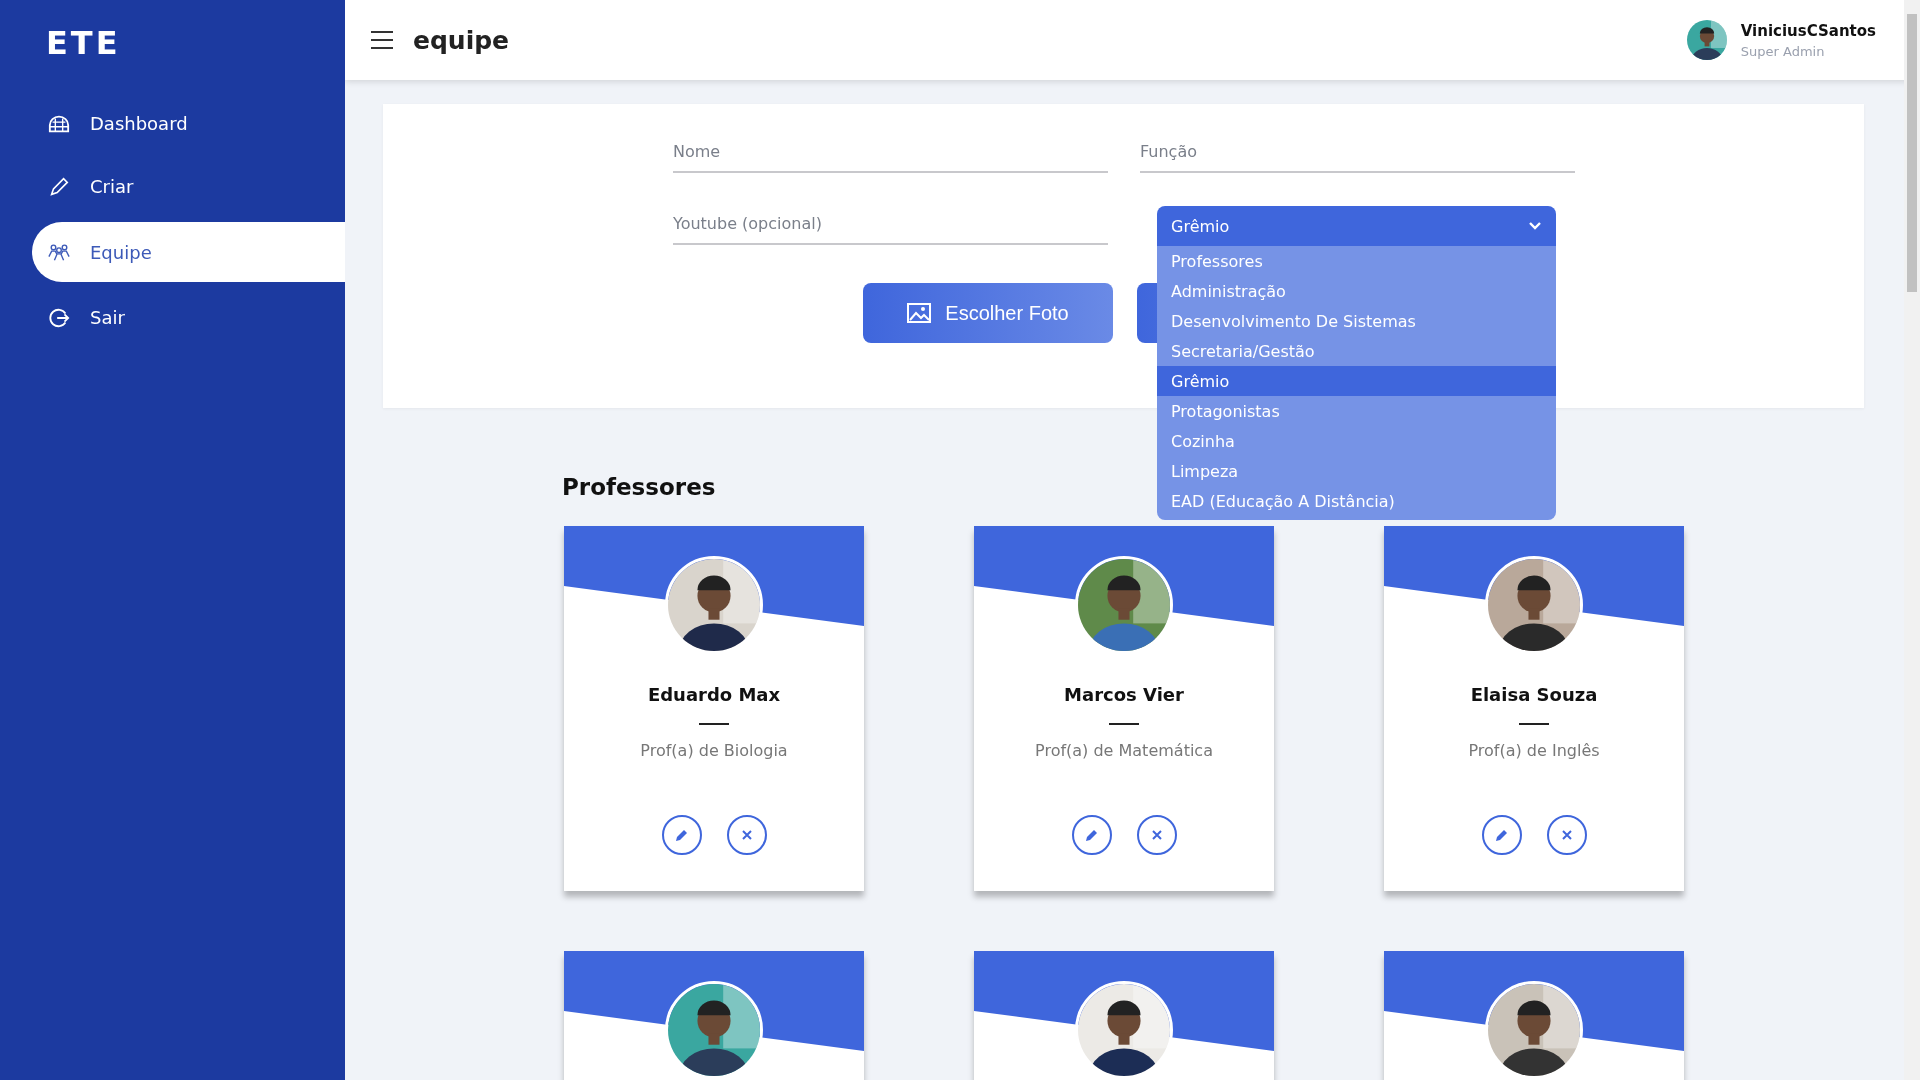 The width and height of the screenshot is (1920, 1080). I want to click on dropdown-option: Limpeza, so click(1356, 471).